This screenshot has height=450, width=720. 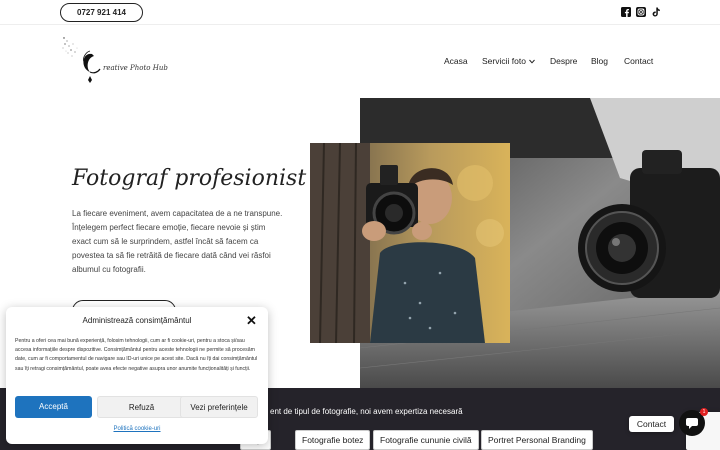 I want to click on service-chip-cununie-civila: Fotografie cununie civilă, so click(x=426, y=440).